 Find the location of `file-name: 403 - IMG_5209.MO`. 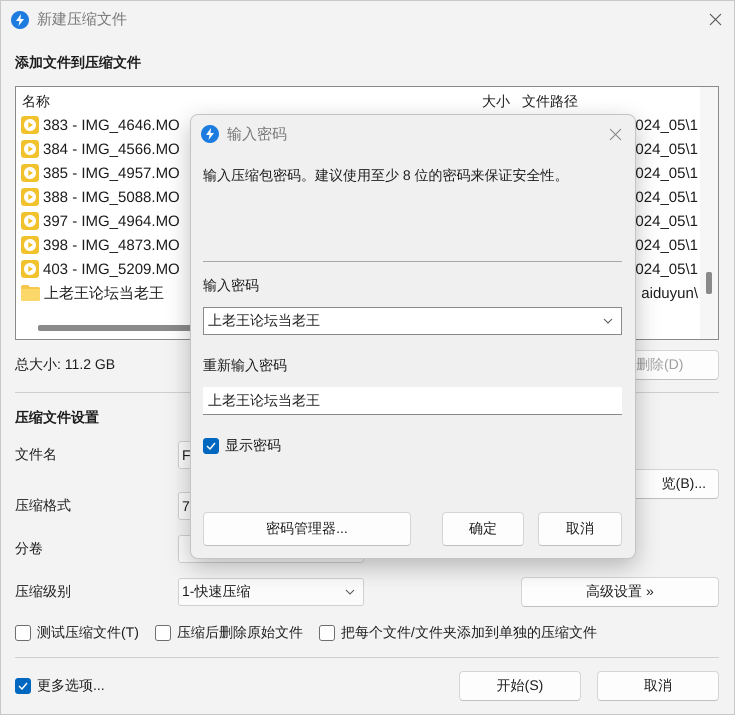

file-name: 403 - IMG_5209.MO is located at coordinates (111, 269).